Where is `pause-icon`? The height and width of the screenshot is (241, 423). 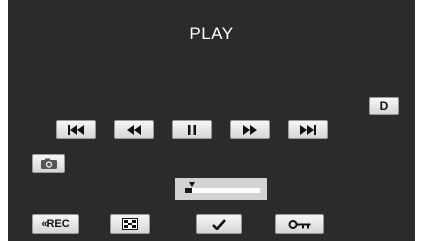
pause-icon is located at coordinates (192, 129).